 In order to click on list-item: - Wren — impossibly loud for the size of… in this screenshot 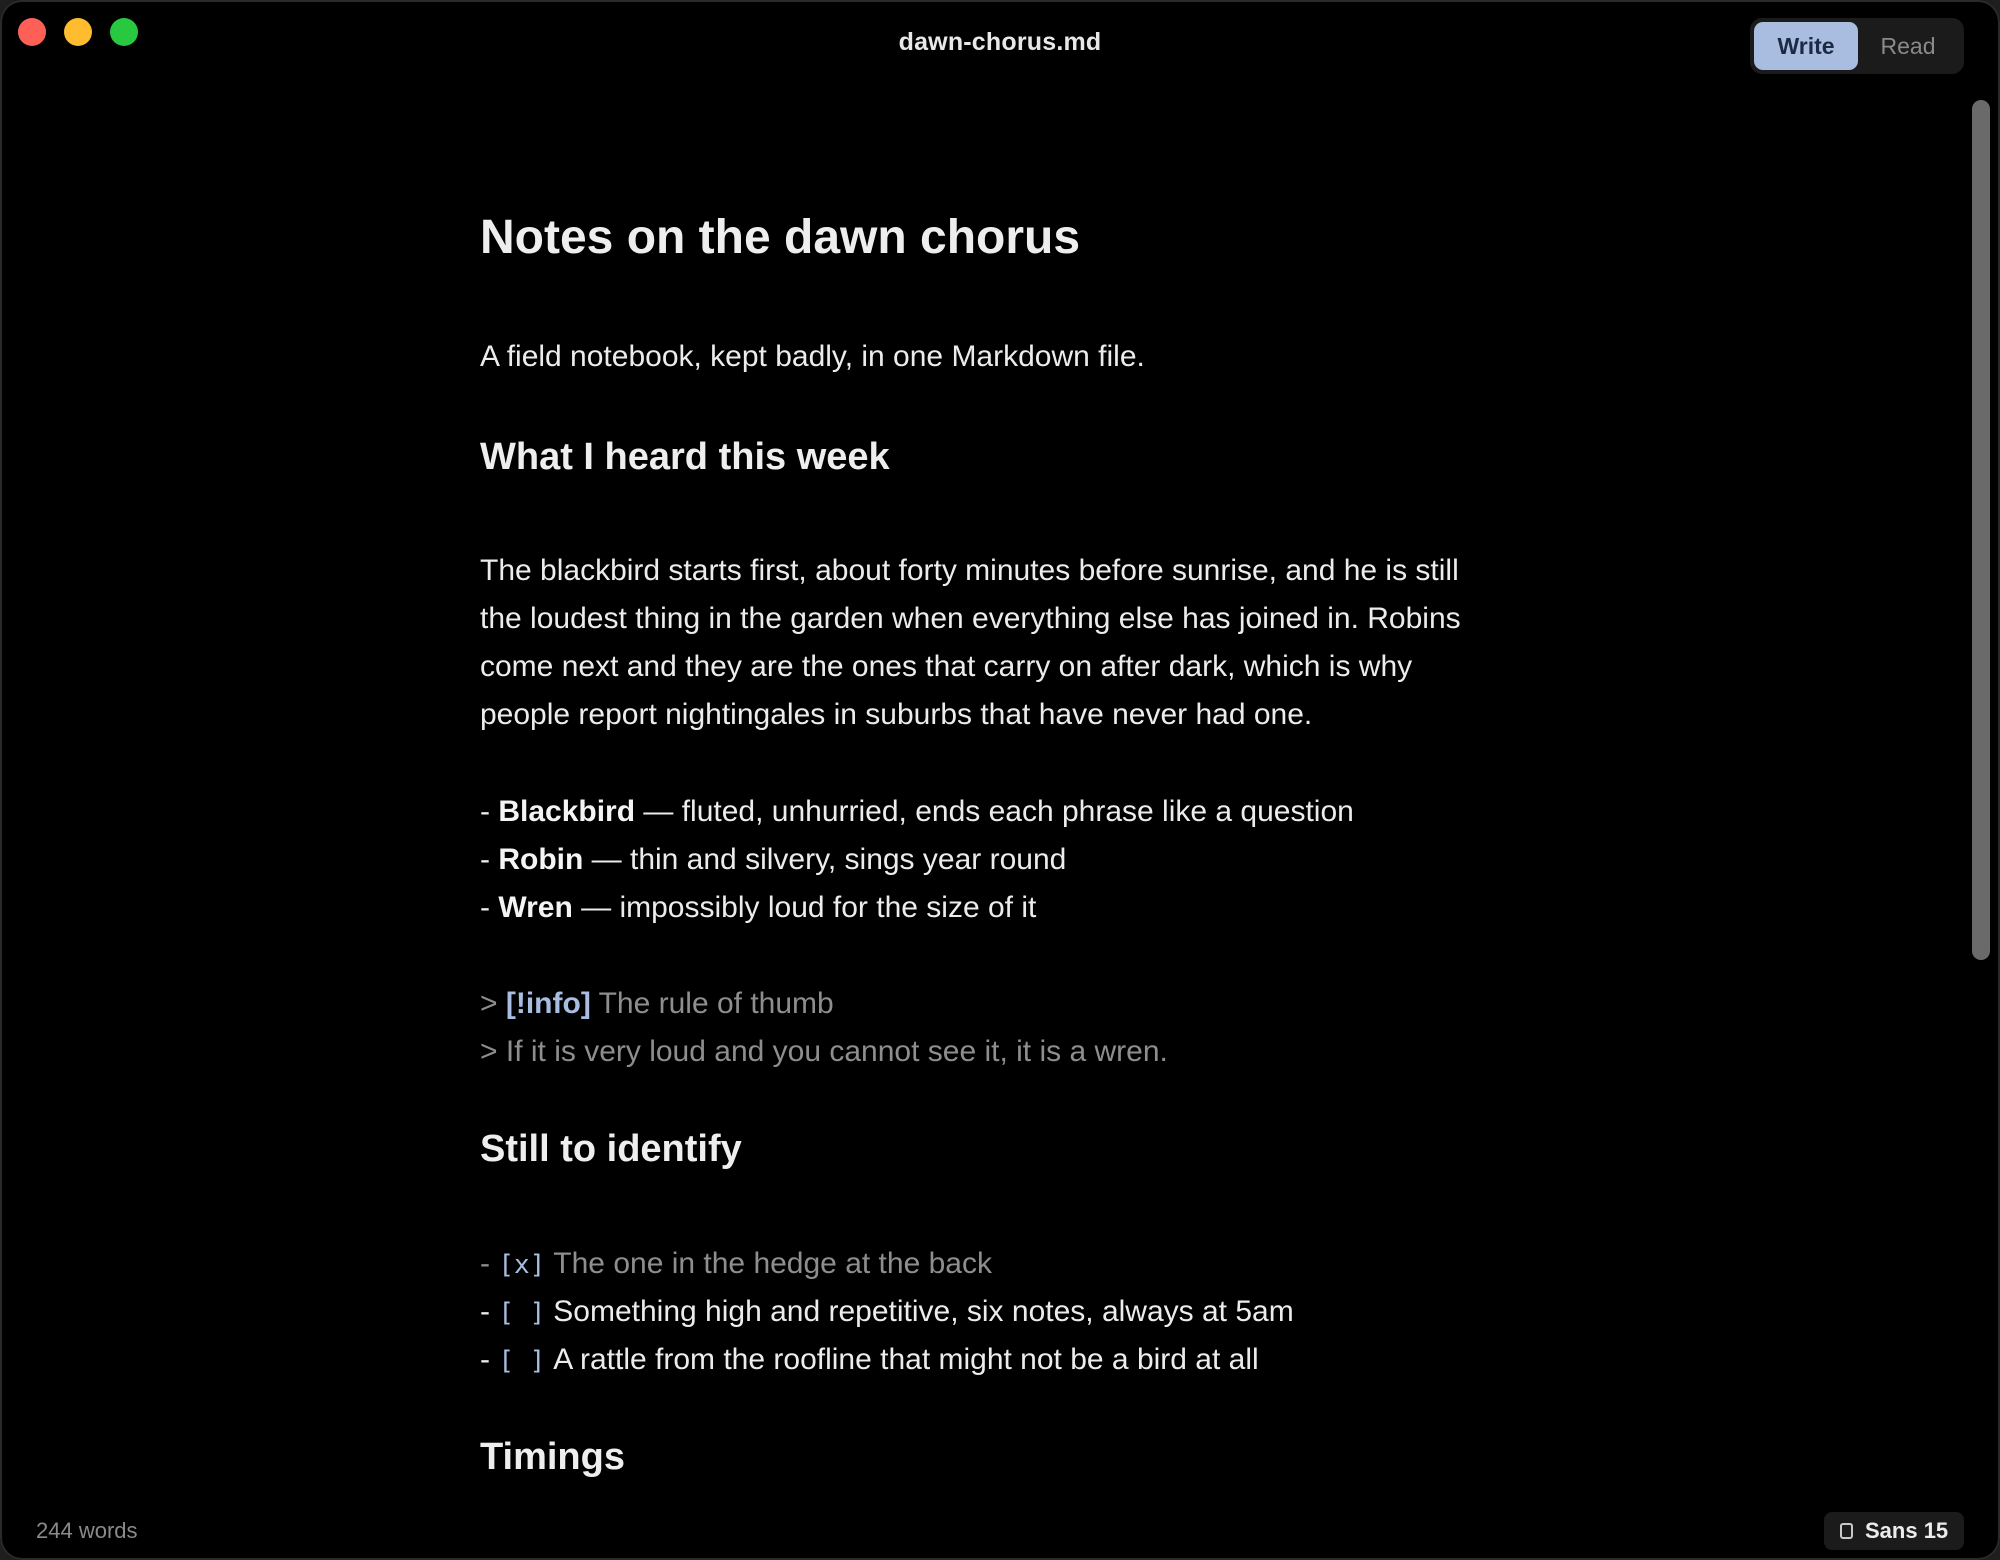, I will do `click(758, 908)`.